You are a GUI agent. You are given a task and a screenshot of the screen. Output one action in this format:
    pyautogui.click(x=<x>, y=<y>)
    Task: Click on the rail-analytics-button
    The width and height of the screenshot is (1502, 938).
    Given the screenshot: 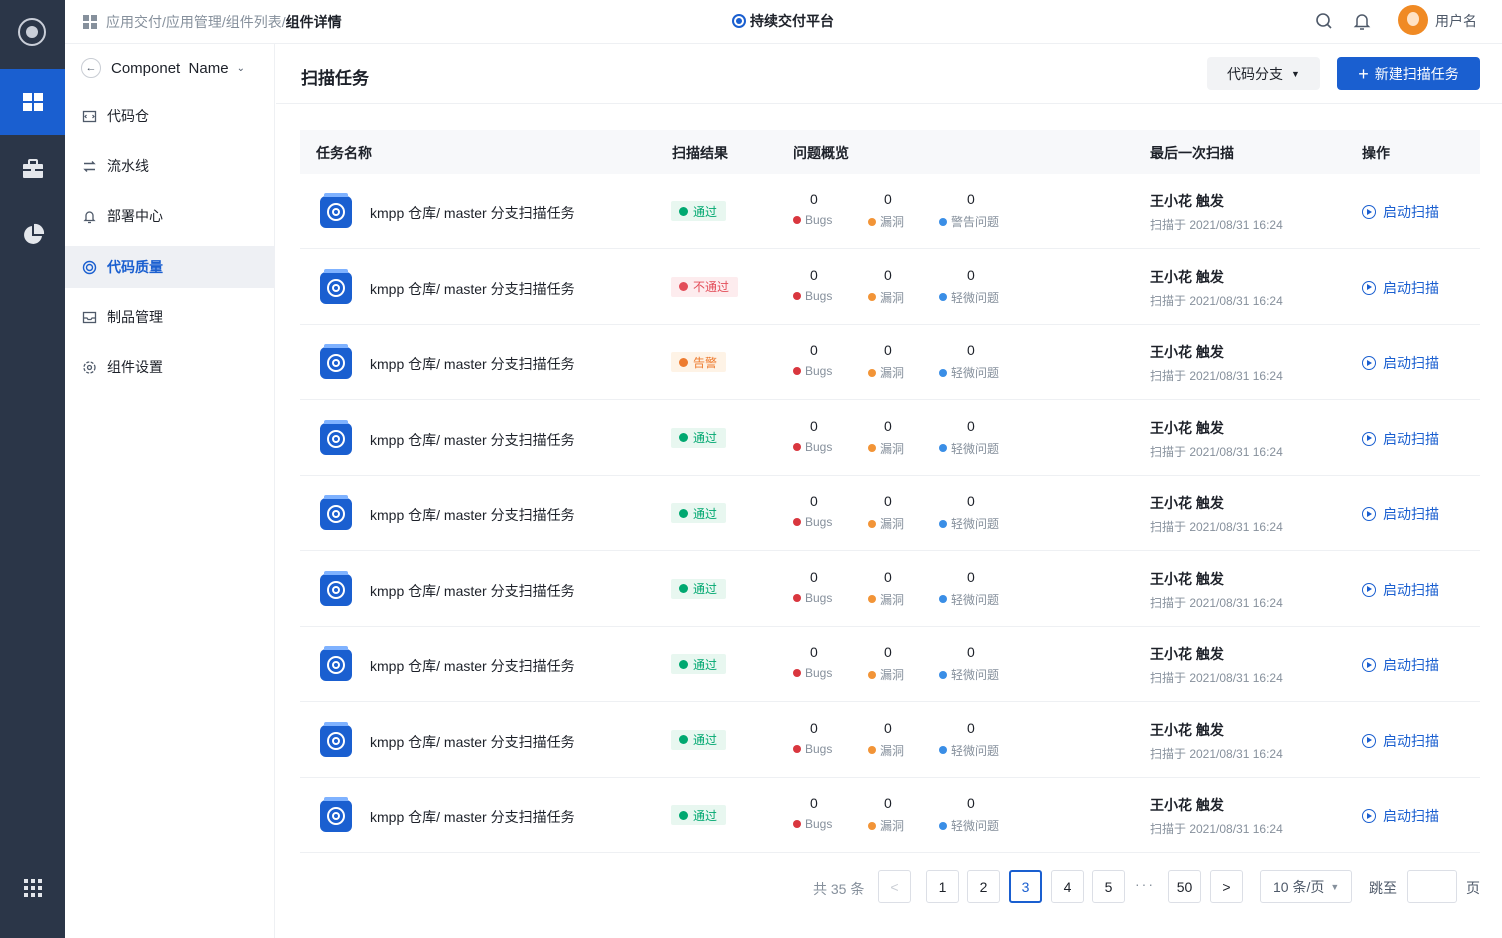 What is the action you would take?
    pyautogui.click(x=32, y=235)
    